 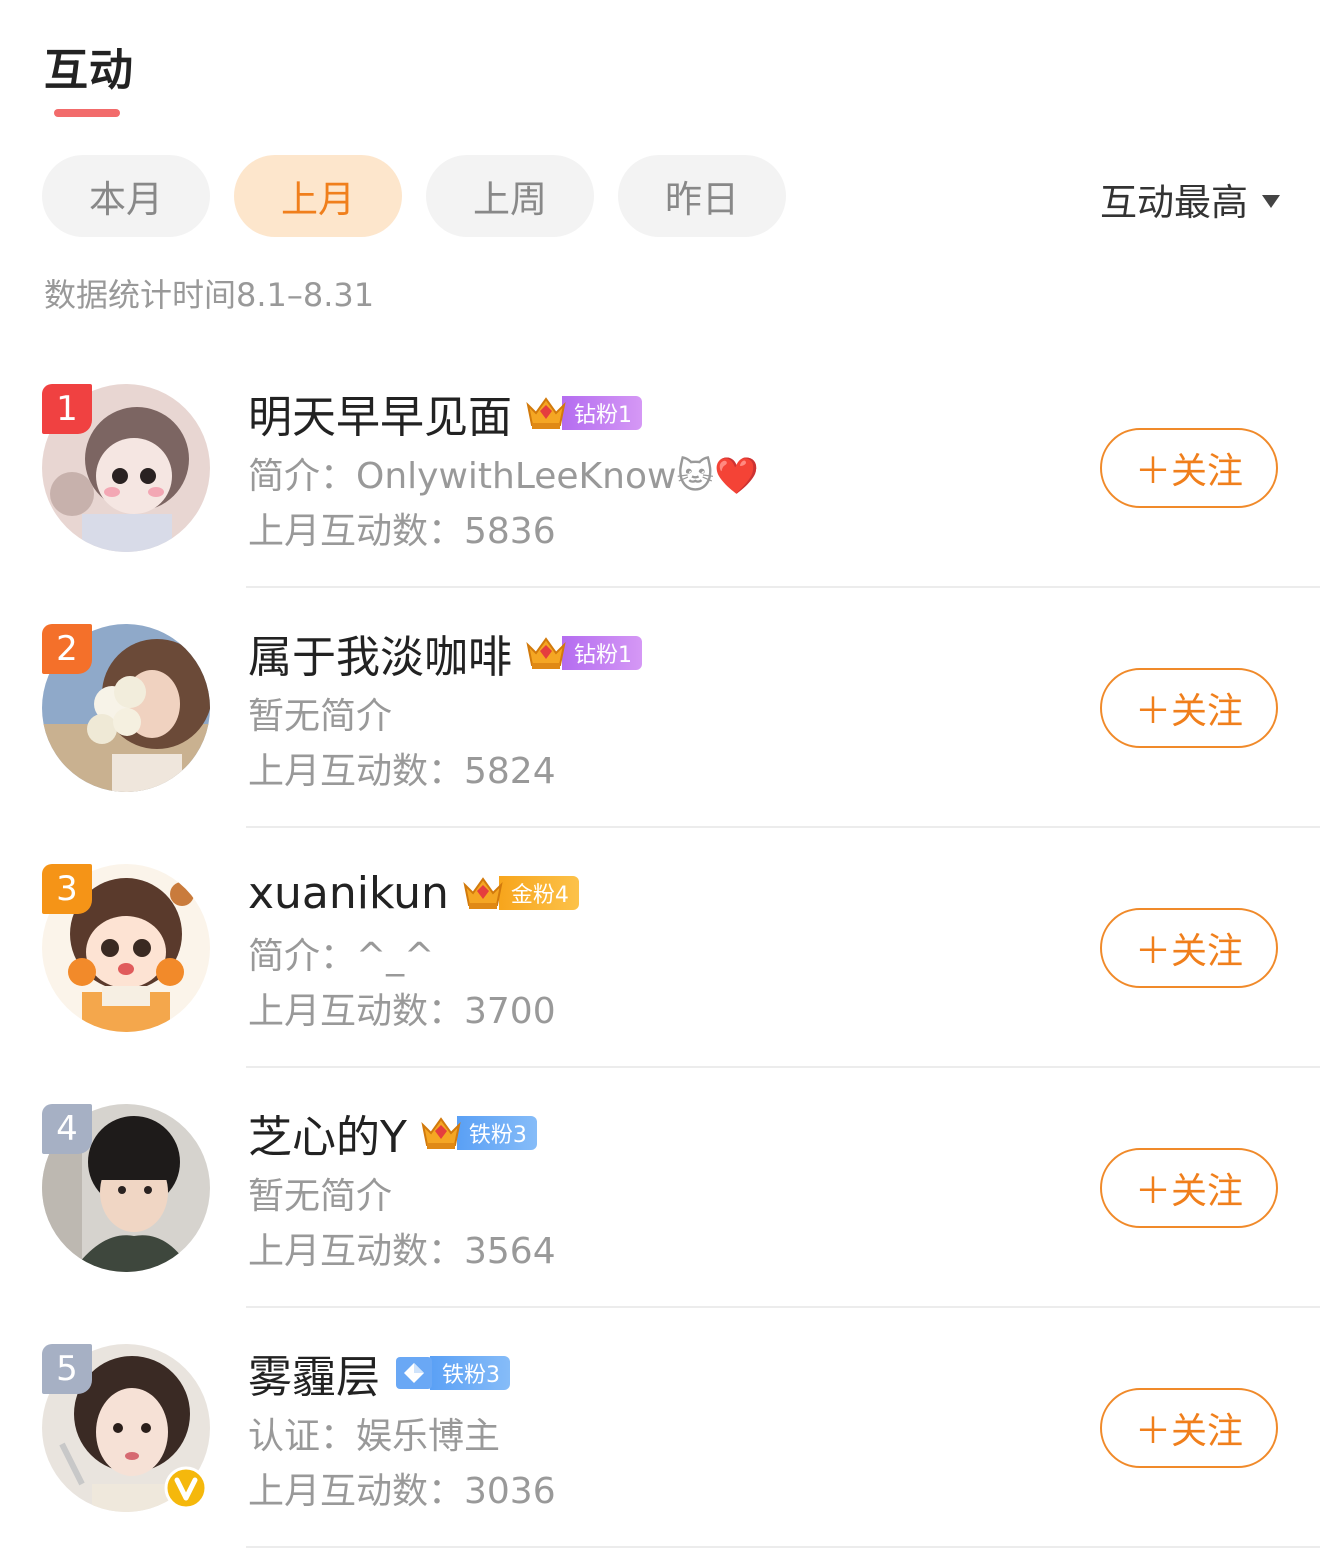 What do you see at coordinates (327, 1133) in the screenshot?
I see `user-name: 芝心的Y` at bounding box center [327, 1133].